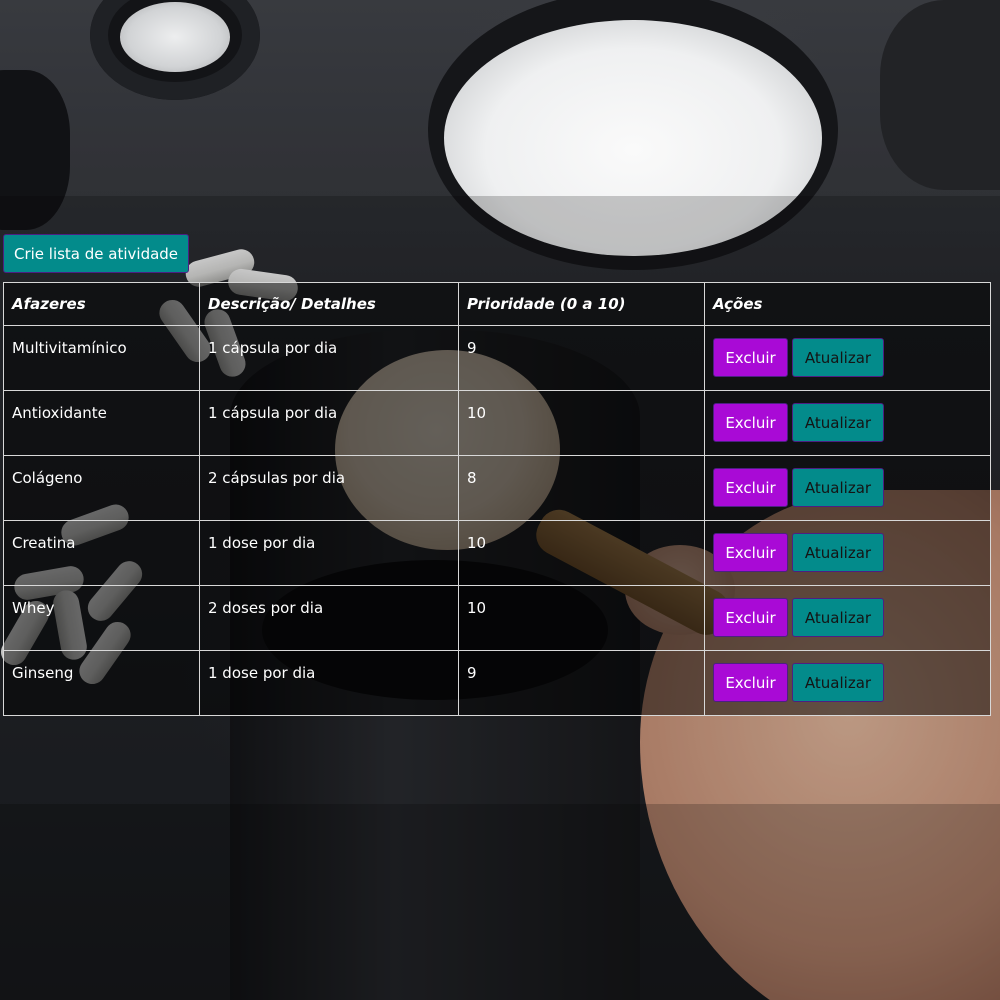 This screenshot has height=1000, width=1000. Describe the element at coordinates (581, 488) in the screenshot. I see `task-priority: 8` at that location.